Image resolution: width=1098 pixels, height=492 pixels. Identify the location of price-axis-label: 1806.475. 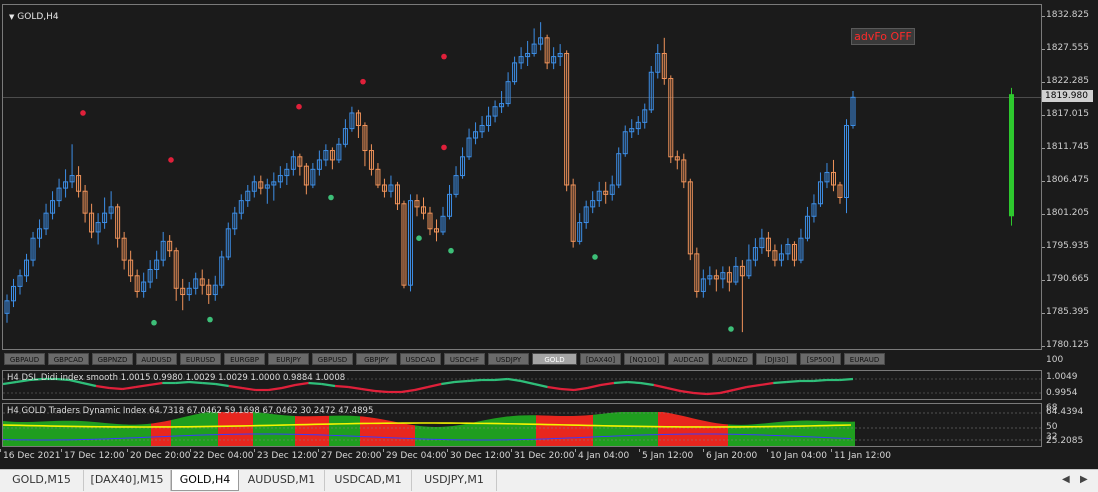
(1067, 180).